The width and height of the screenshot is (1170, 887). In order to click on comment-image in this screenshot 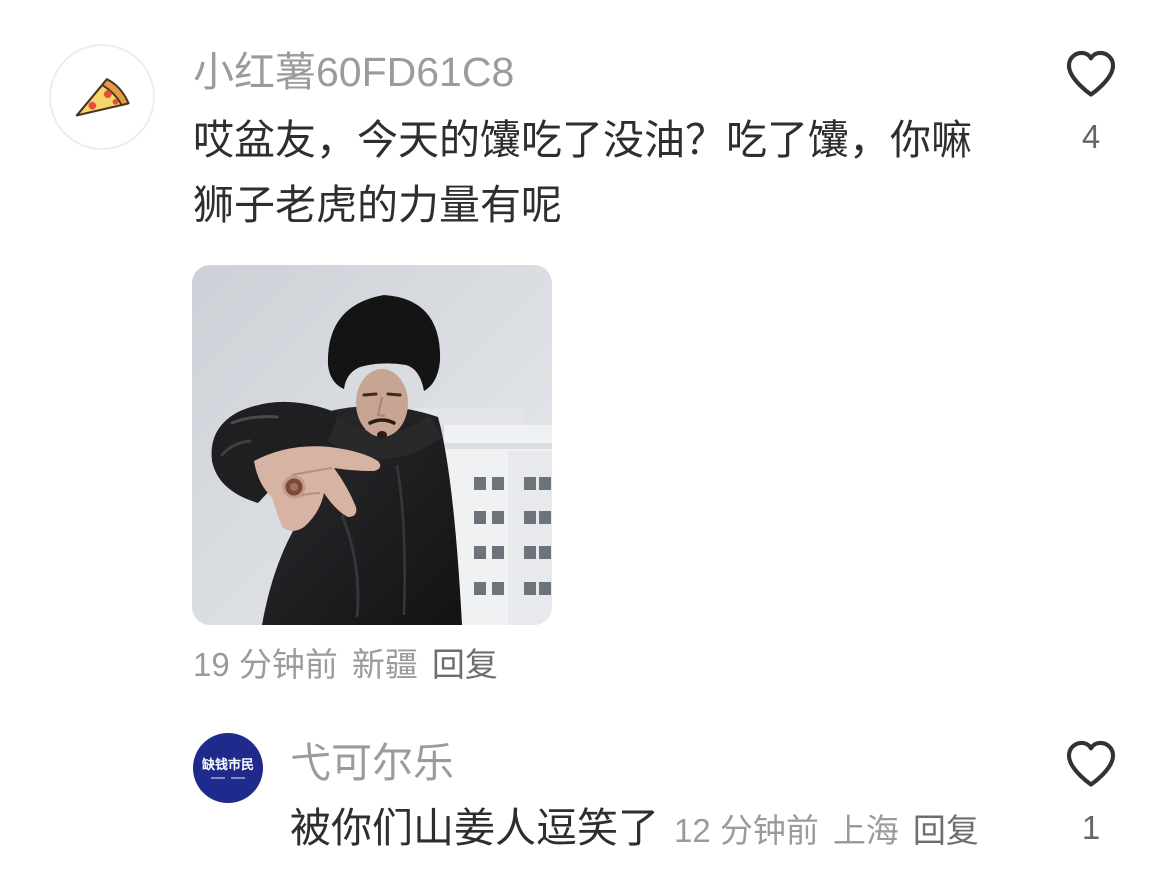, I will do `click(372, 445)`.